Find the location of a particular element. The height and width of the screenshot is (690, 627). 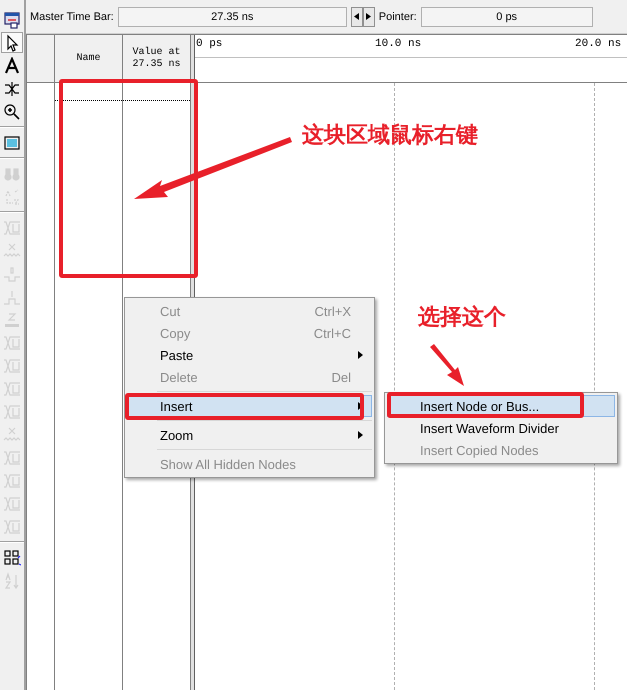

next-button is located at coordinates (368, 16).